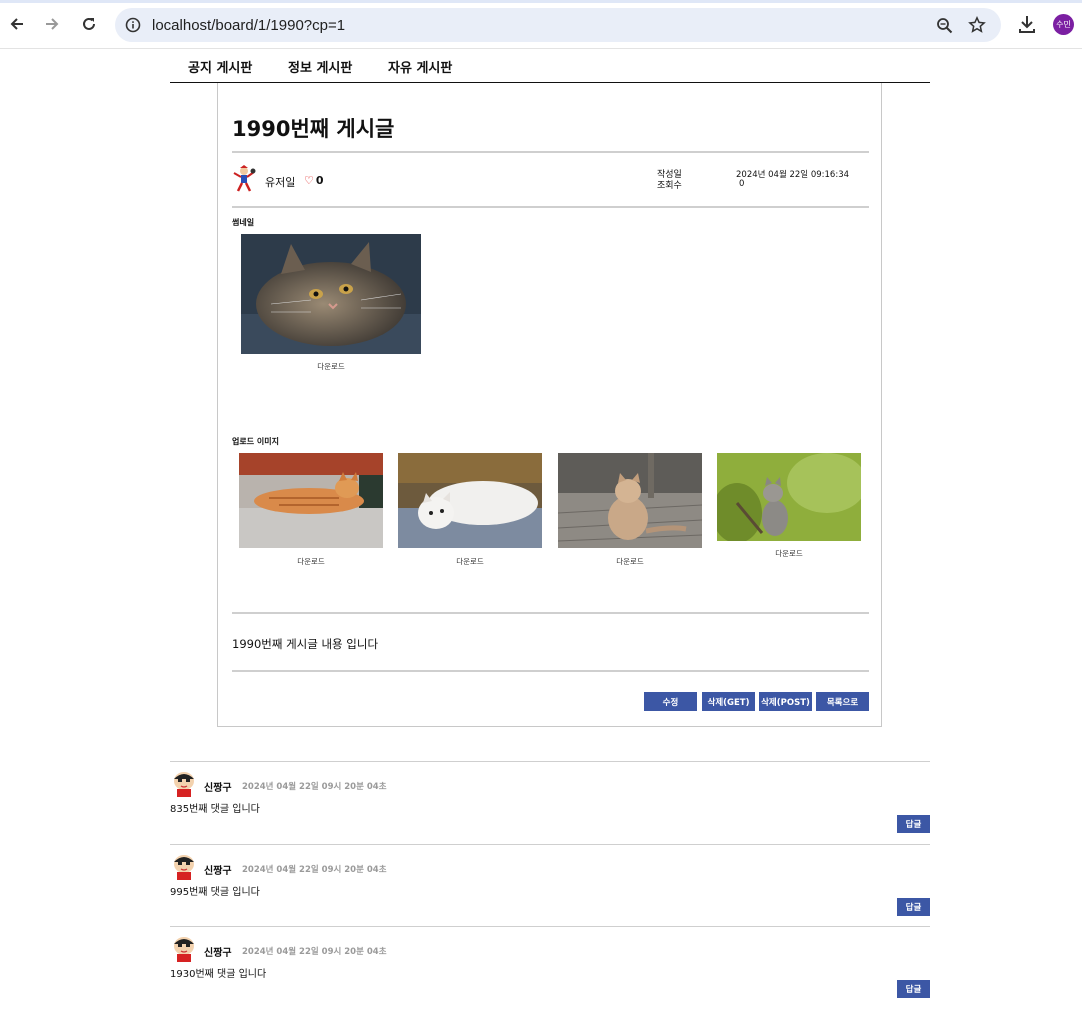  Describe the element at coordinates (541, 1) in the screenshot. I see `tab-strip-edge` at that location.